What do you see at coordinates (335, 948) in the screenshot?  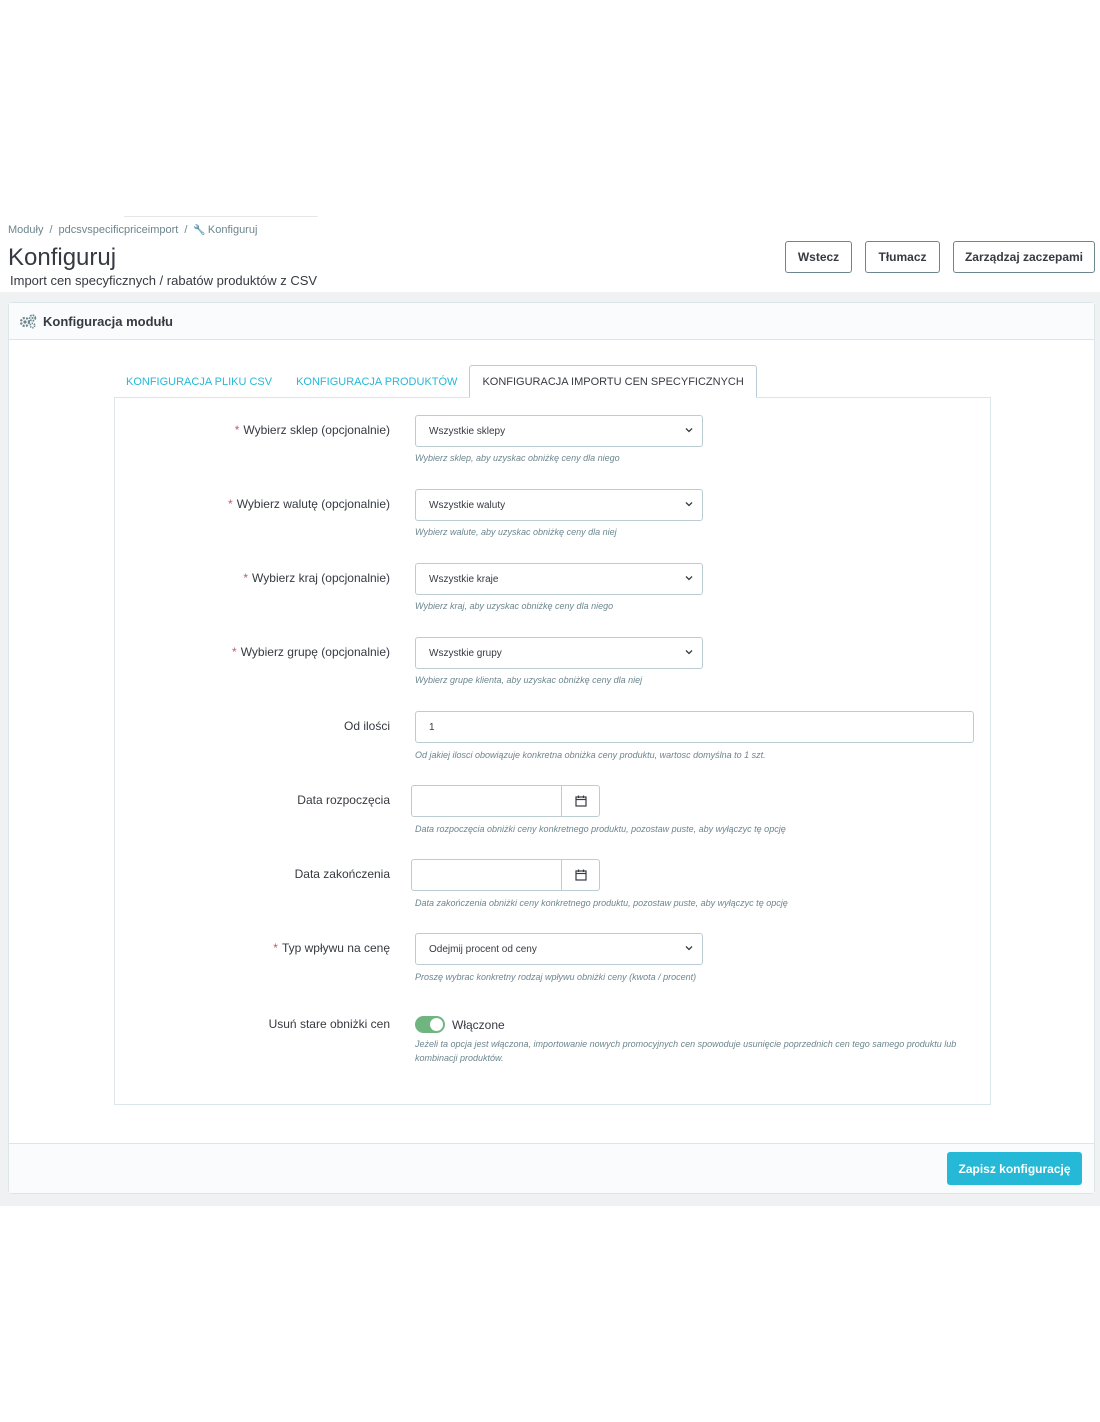 I see `reduction-type-label-text: Typ wpływu na cenę` at bounding box center [335, 948].